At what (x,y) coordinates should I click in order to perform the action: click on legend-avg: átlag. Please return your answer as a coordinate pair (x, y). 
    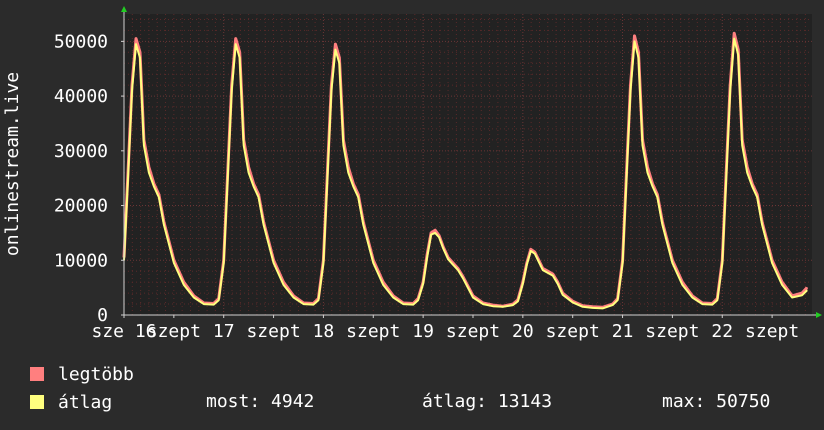
    Looking at the image, I should click on (71, 402).